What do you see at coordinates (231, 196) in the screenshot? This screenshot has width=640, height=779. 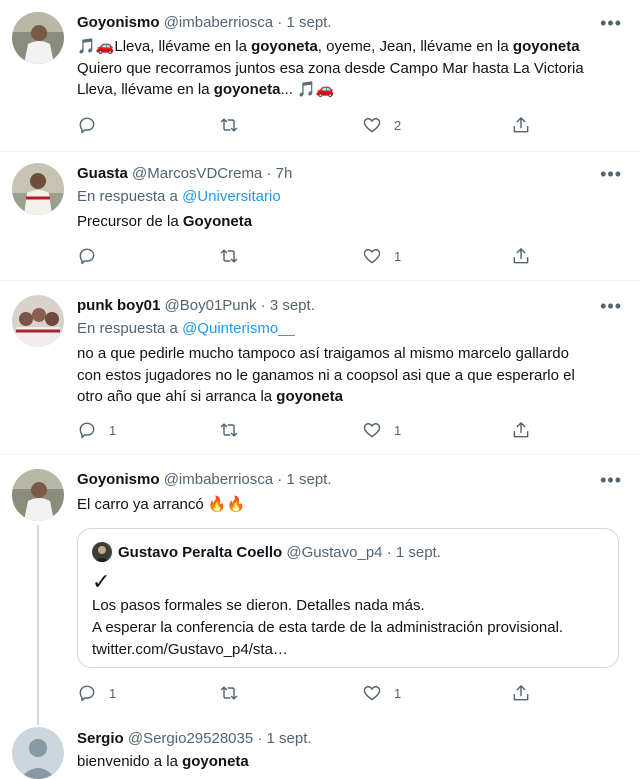 I see `reply-to-link: @Universitario` at bounding box center [231, 196].